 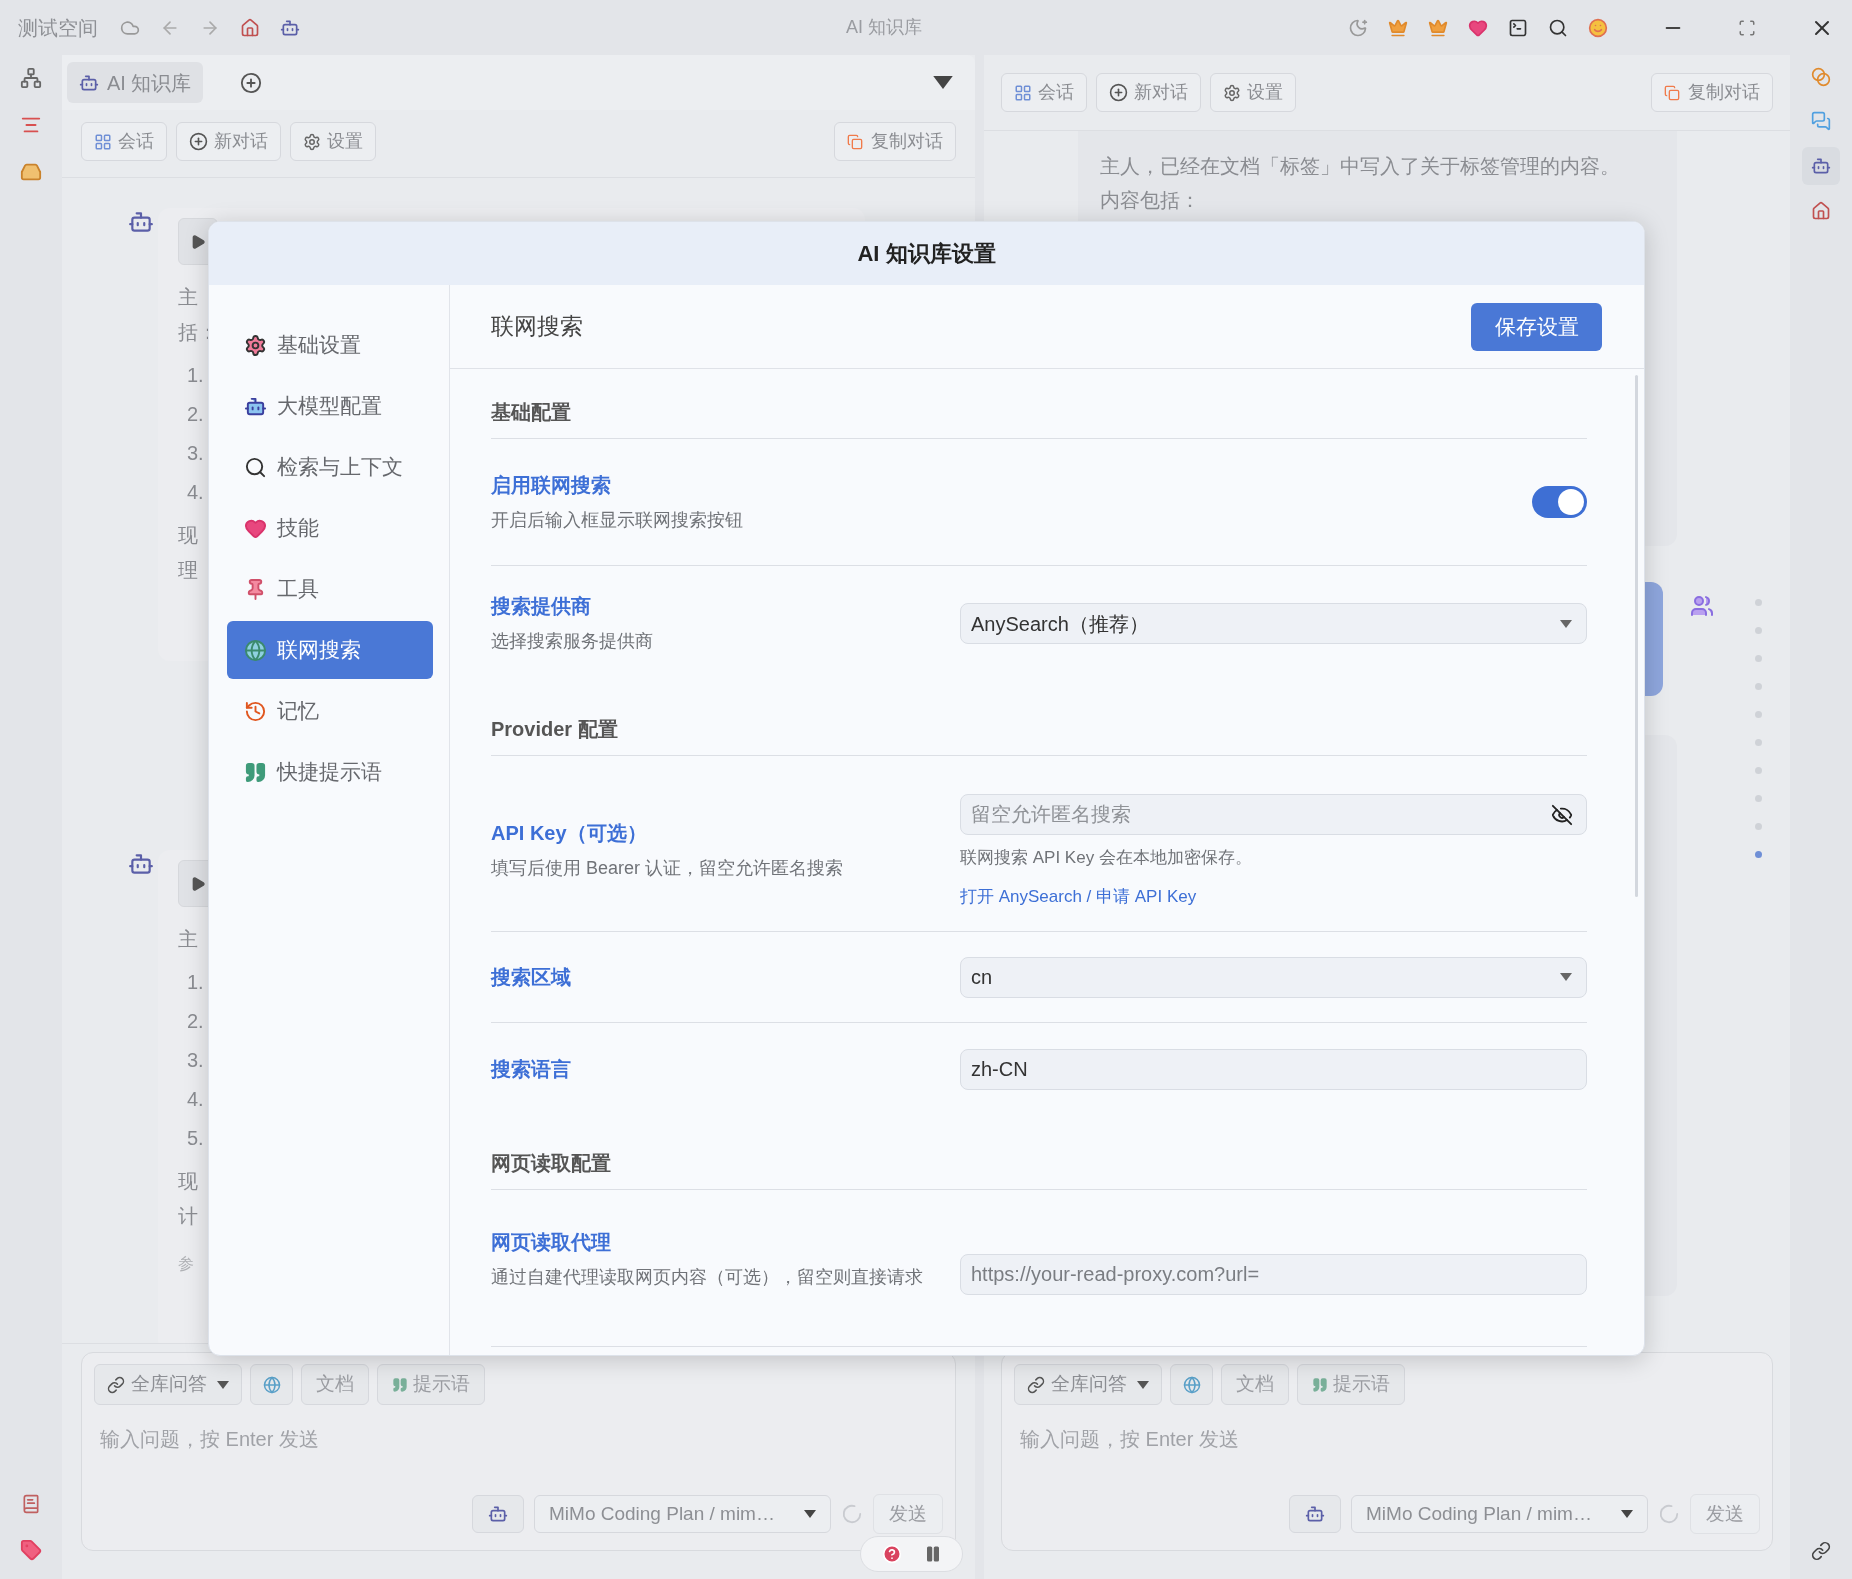 What do you see at coordinates (531, 412) in the screenshot?
I see `section-heading: 基础配置` at bounding box center [531, 412].